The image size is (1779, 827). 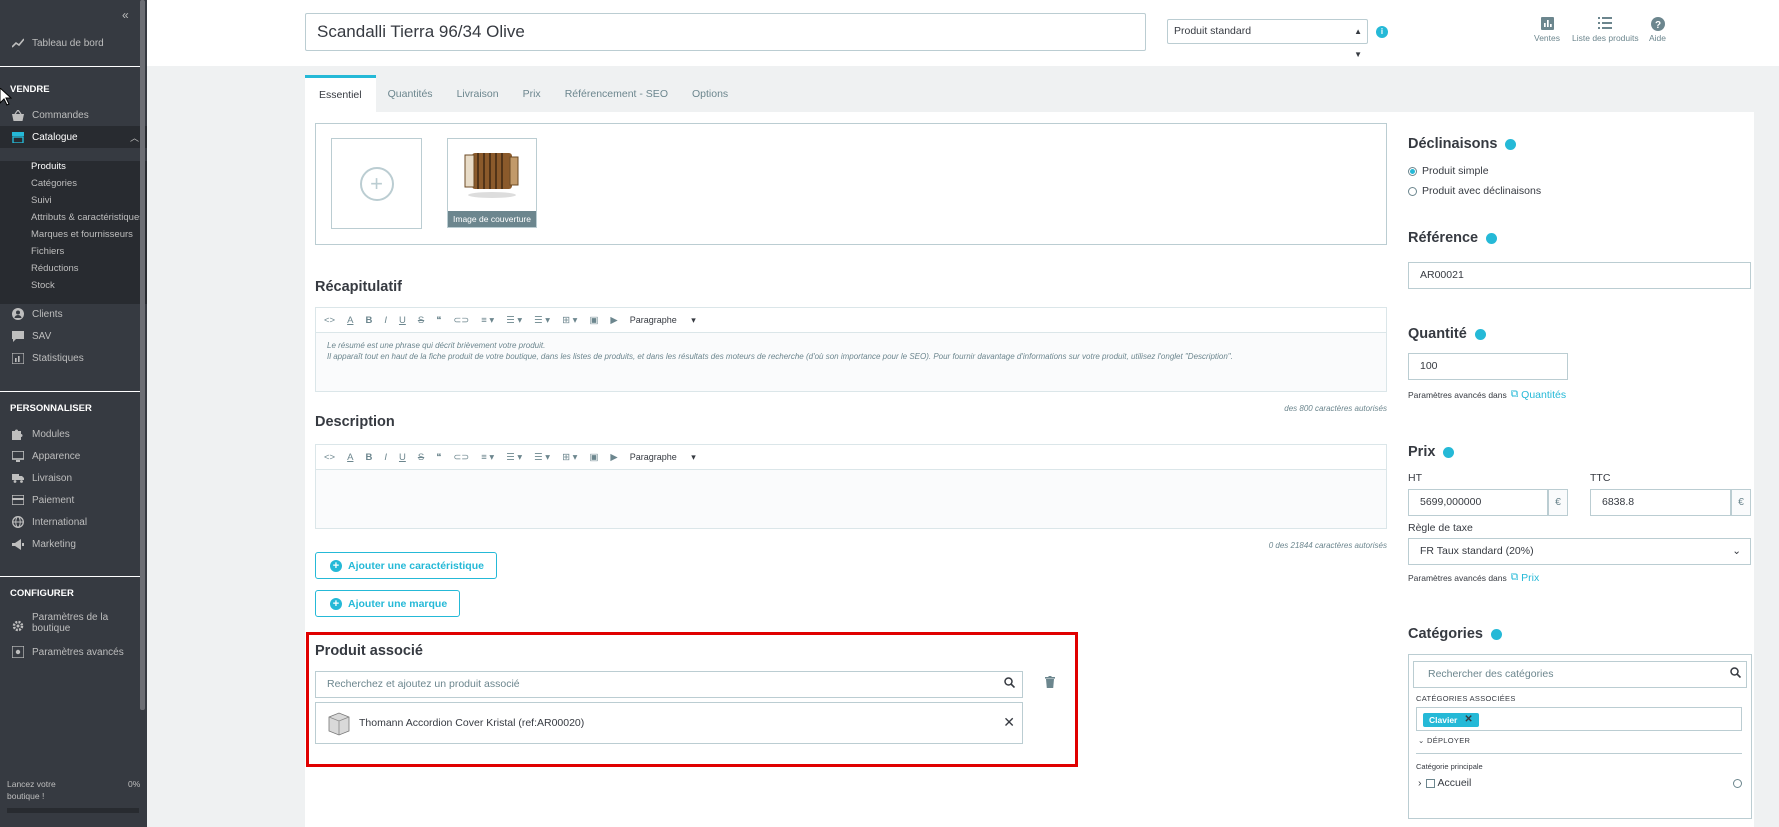 What do you see at coordinates (48, 166) in the screenshot?
I see `sidebar-subitem-products: Produits` at bounding box center [48, 166].